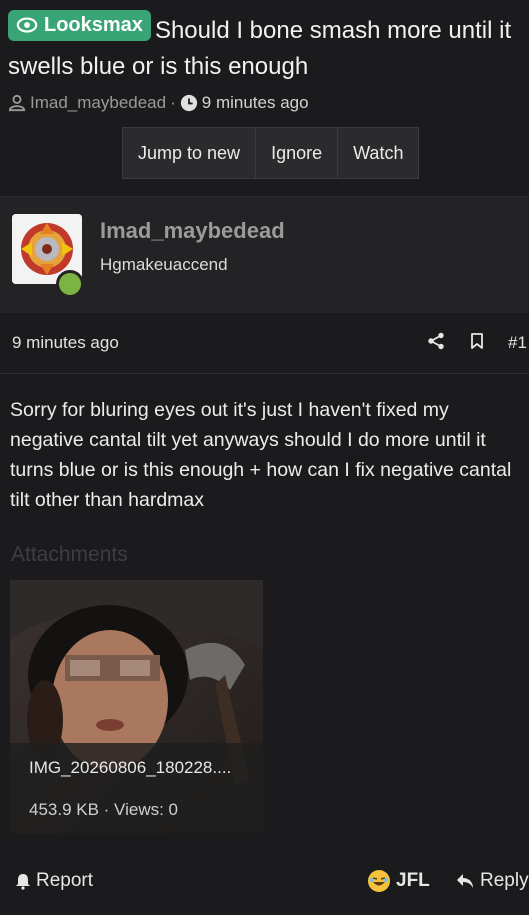 The height and width of the screenshot is (915, 529). I want to click on watch-button: Watch, so click(379, 153).